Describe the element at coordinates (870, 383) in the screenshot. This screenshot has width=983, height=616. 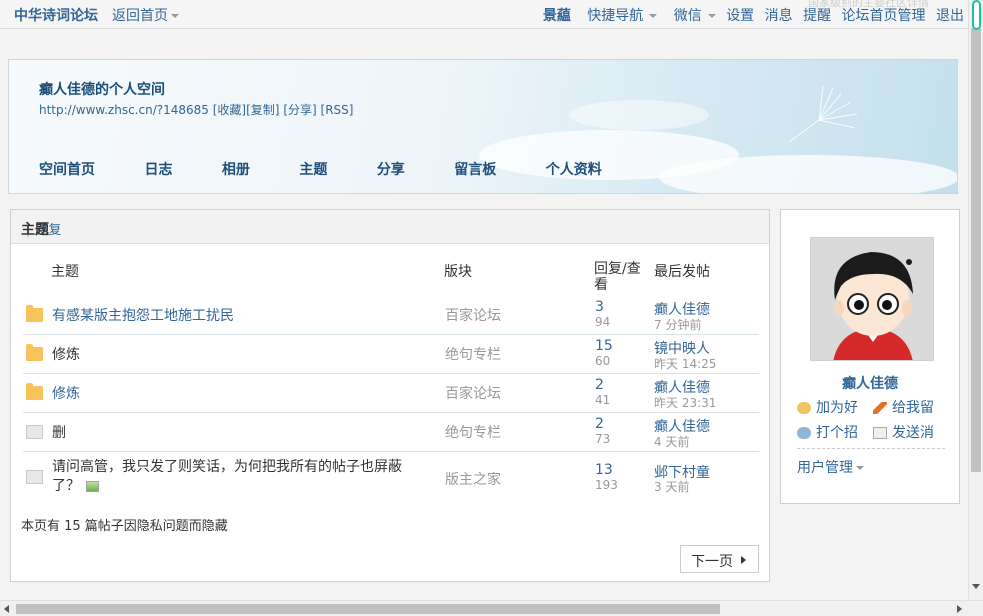
I see `profile-username: 癫人佳德` at that location.